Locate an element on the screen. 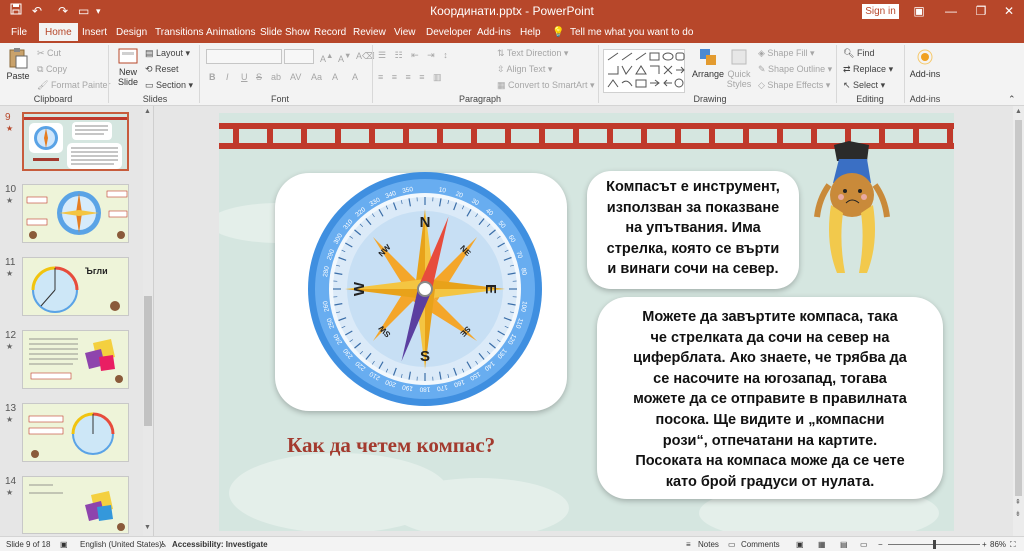 Image resolution: width=1024 pixels, height=551 pixels. shape-effects-button: ◇ Shape Effects ▾ is located at coordinates (794, 85).